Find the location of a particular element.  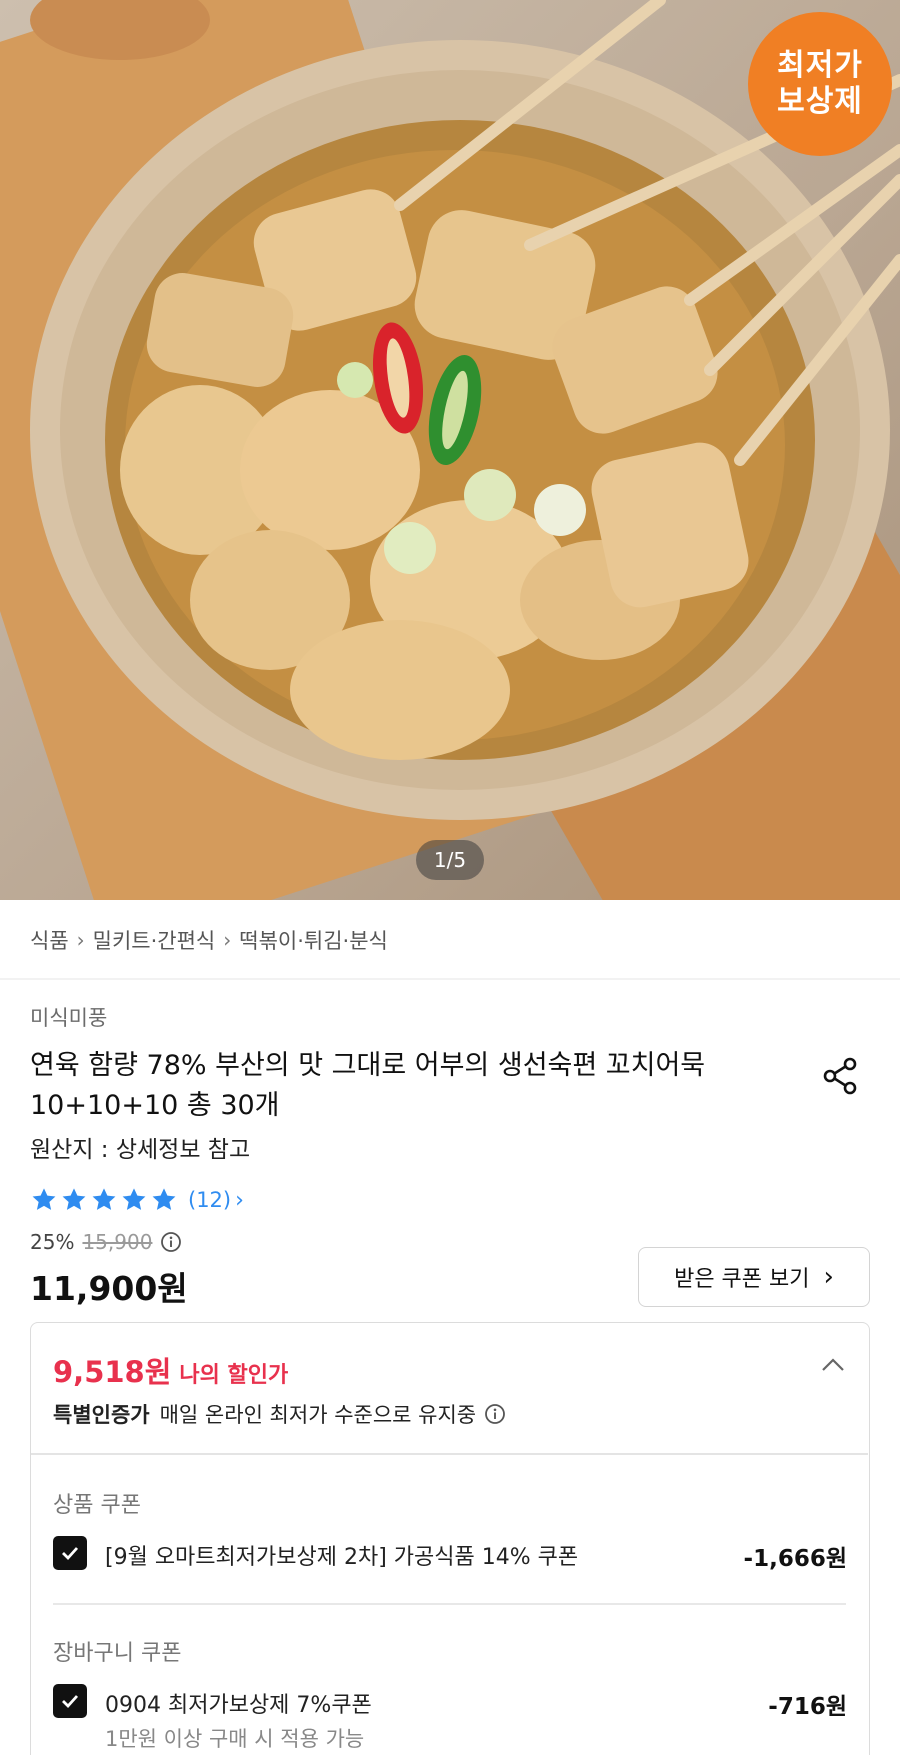

origin-info: 원산지 : 상세정보 참고 is located at coordinates (140, 1150).